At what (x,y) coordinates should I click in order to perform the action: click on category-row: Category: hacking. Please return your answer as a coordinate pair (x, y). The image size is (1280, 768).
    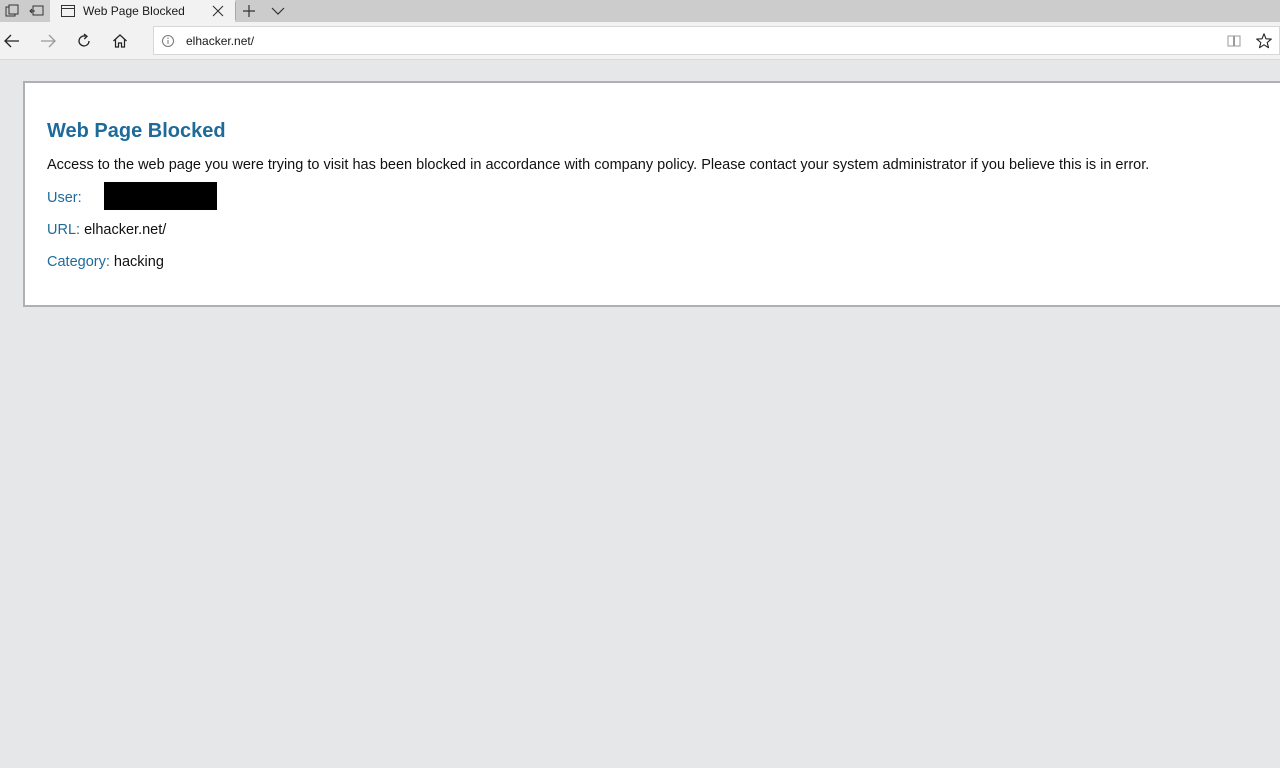
    Looking at the image, I should click on (105, 262).